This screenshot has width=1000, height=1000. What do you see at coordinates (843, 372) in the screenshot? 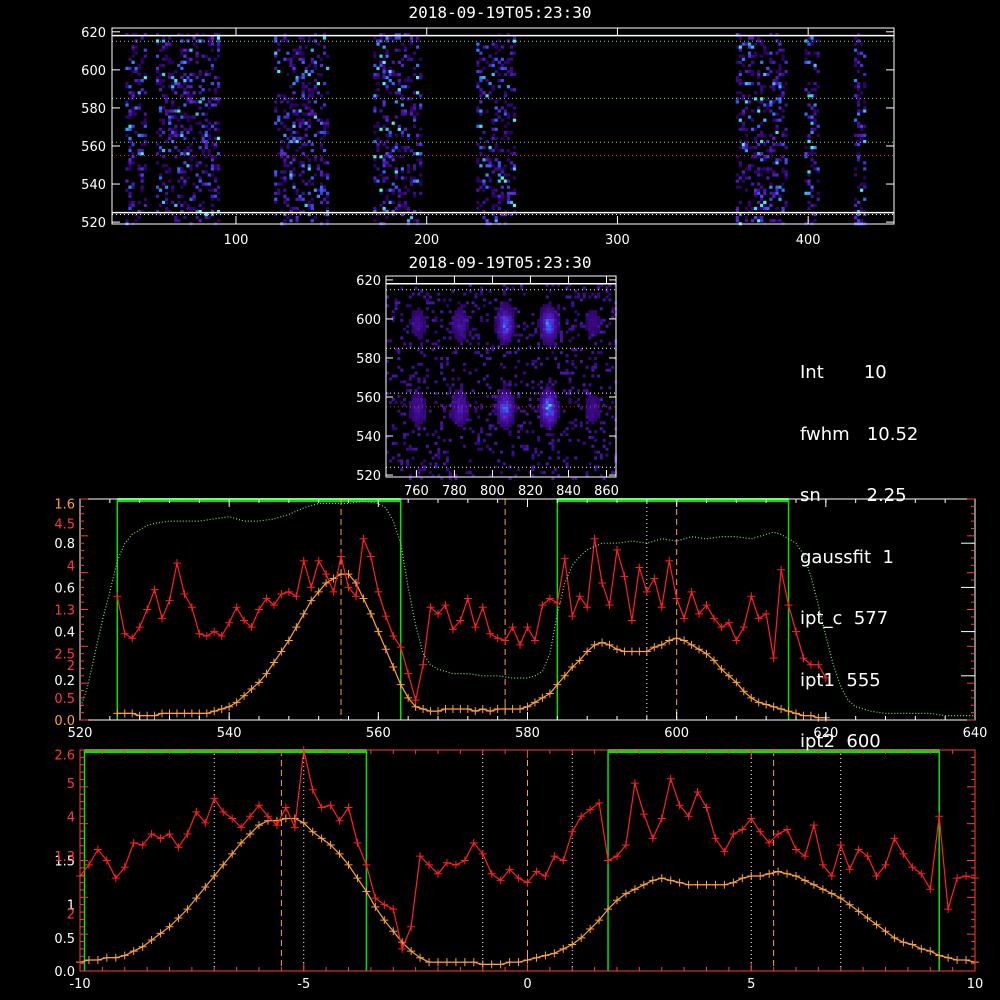
I see `info-int: Int 10` at bounding box center [843, 372].